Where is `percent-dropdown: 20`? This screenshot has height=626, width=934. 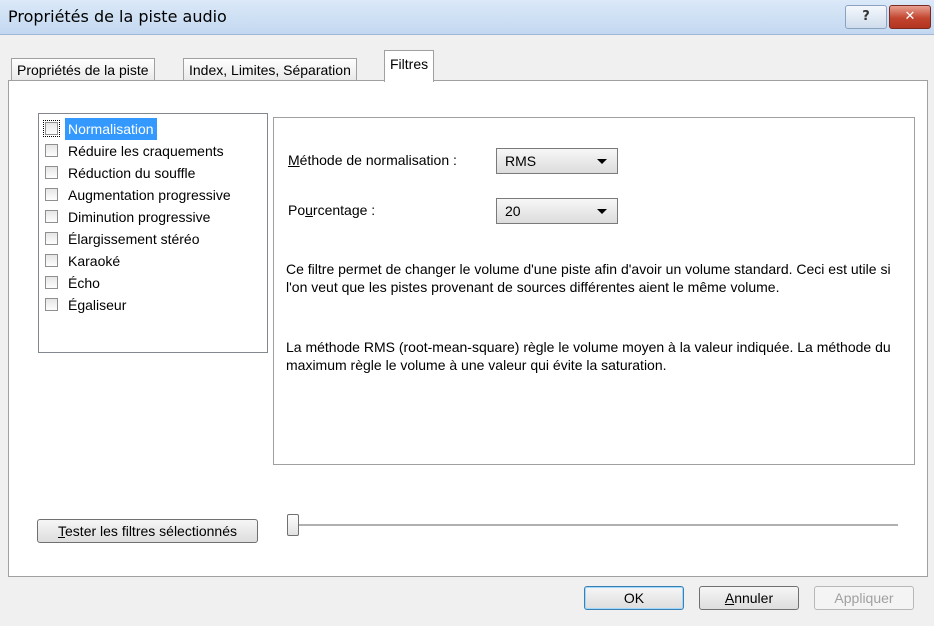
percent-dropdown: 20 is located at coordinates (557, 211).